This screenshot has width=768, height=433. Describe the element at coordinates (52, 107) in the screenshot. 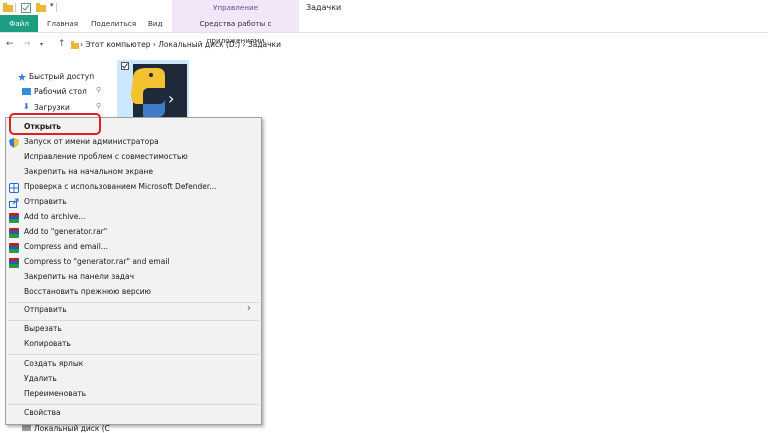

I see `nav-item-downloads: Загрузки` at that location.